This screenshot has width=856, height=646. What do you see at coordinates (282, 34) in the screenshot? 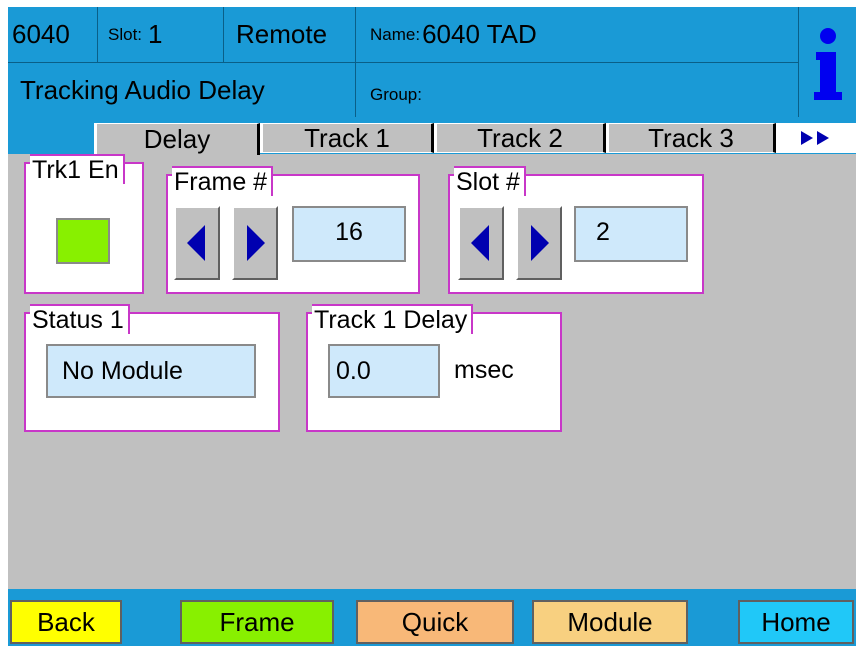
I see `mode-label: Remote` at bounding box center [282, 34].